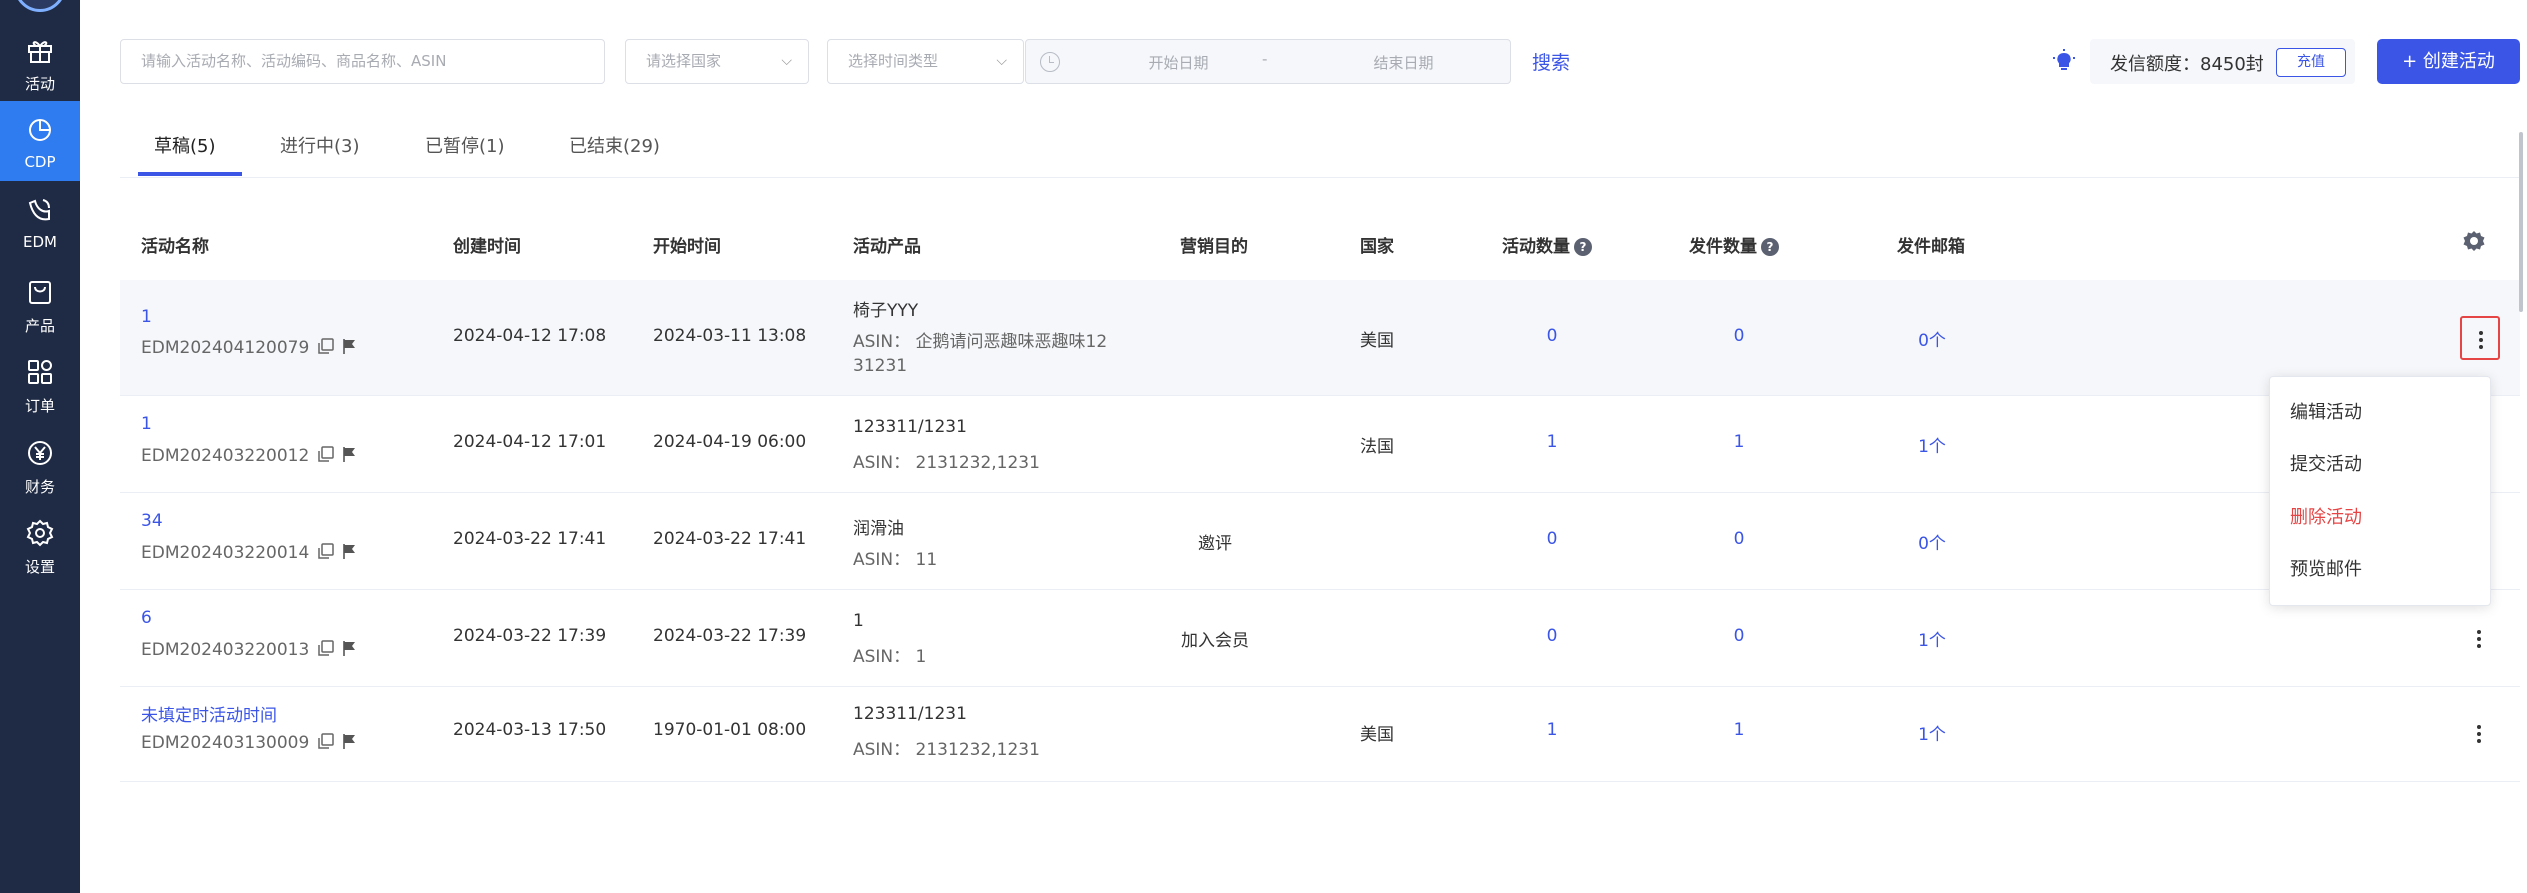  Describe the element at coordinates (40, 162) in the screenshot. I see `sidebar-item-label: CDP` at that location.